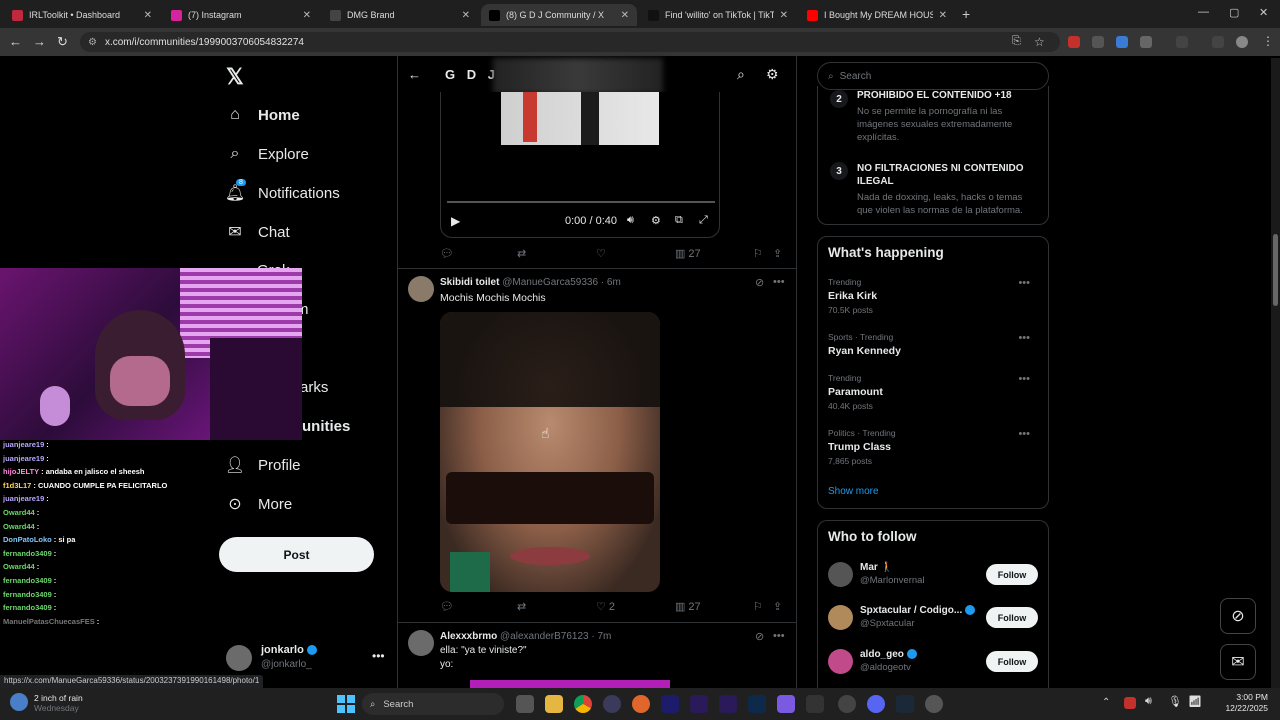  I want to click on profile-icon, so click(1242, 42).